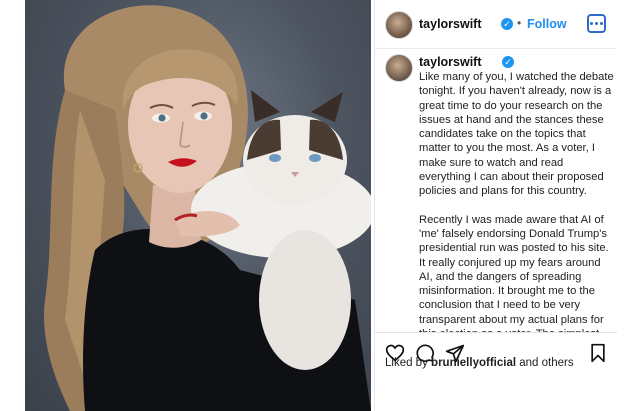  I want to click on more-options-icon, so click(596, 23).